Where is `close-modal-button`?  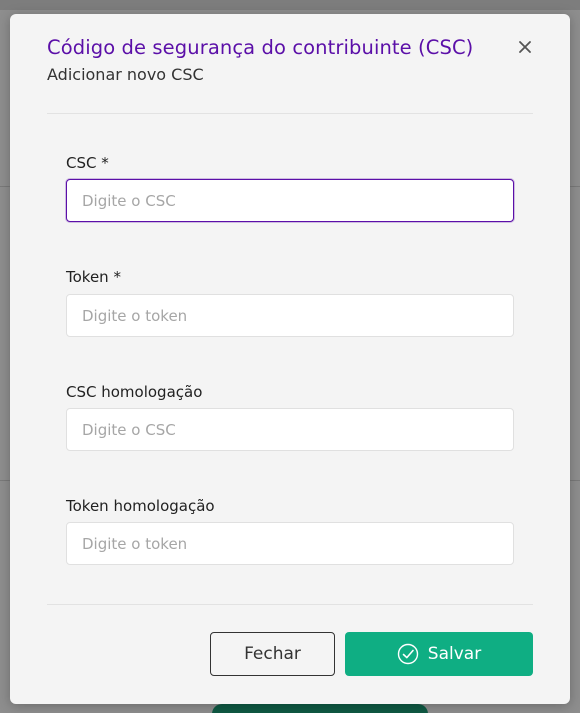 close-modal-button is located at coordinates (525, 47).